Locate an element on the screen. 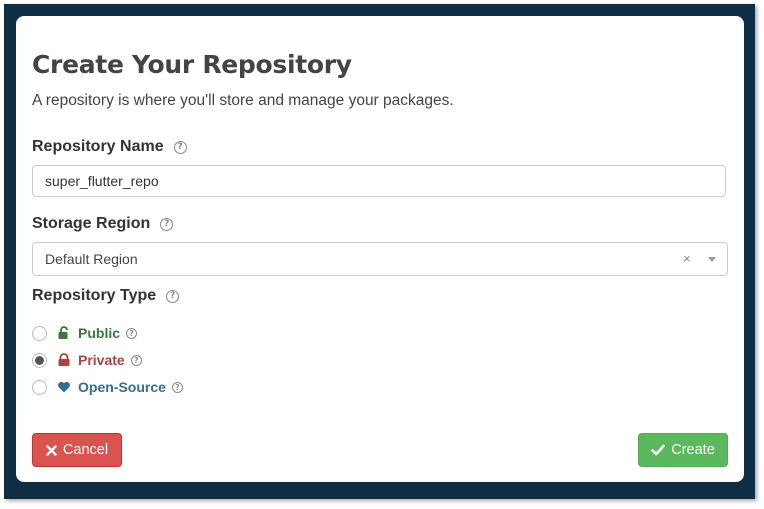 This screenshot has height=509, width=764. create-button: Create is located at coordinates (683, 450).